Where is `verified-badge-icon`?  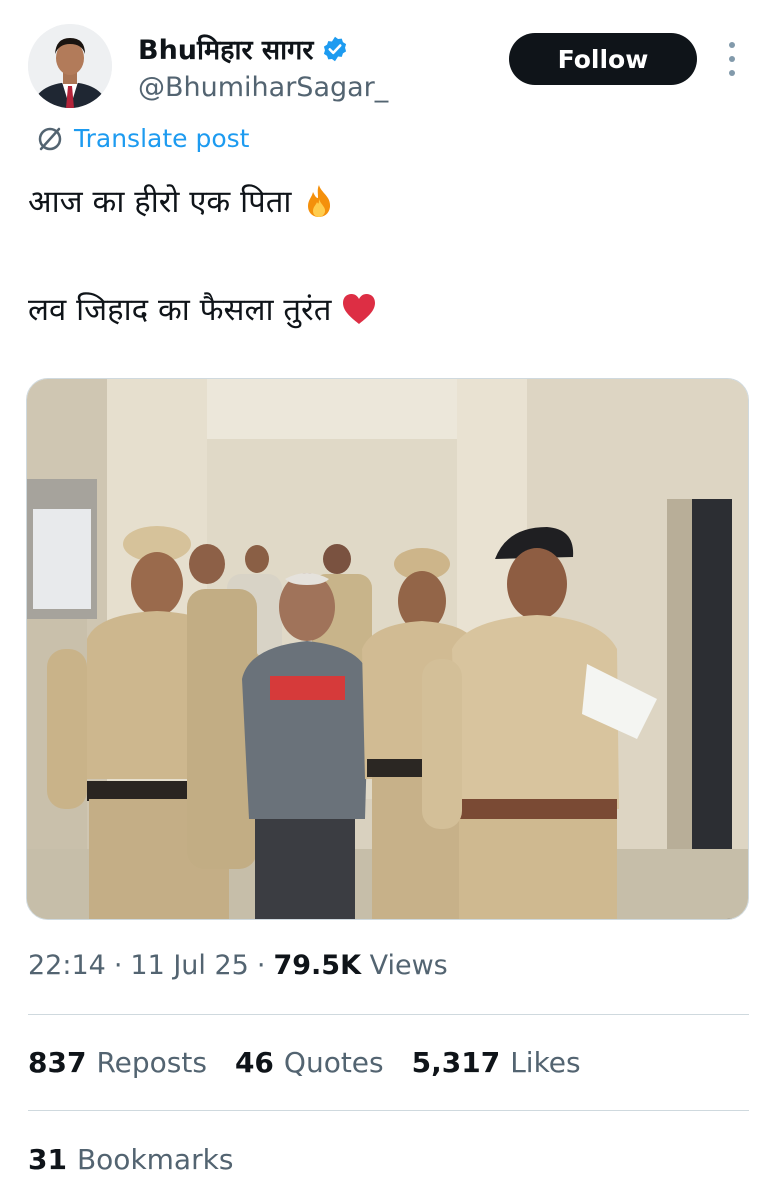 verified-badge-icon is located at coordinates (335, 48).